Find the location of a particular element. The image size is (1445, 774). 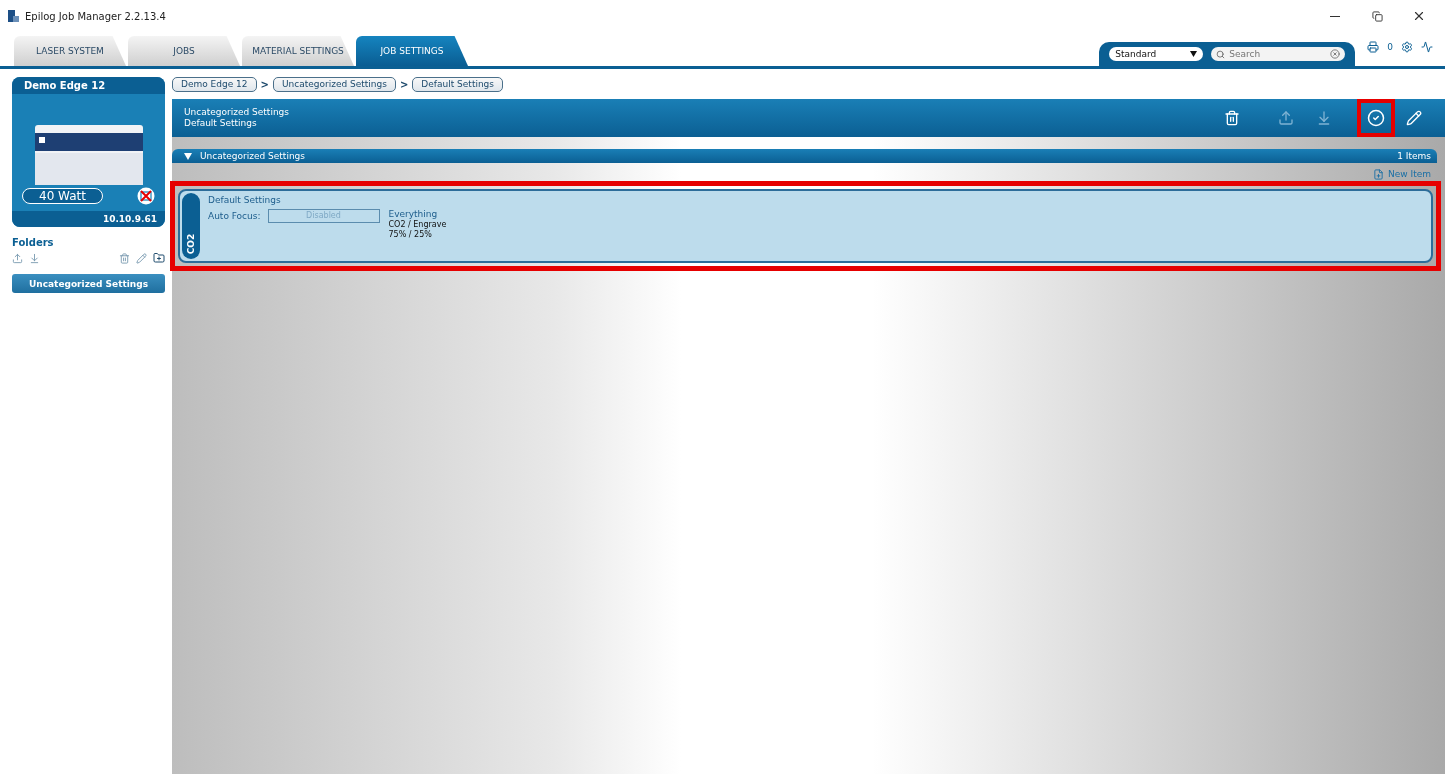

breadcrumb: Demo Edge 12 is located at coordinates (214, 84).